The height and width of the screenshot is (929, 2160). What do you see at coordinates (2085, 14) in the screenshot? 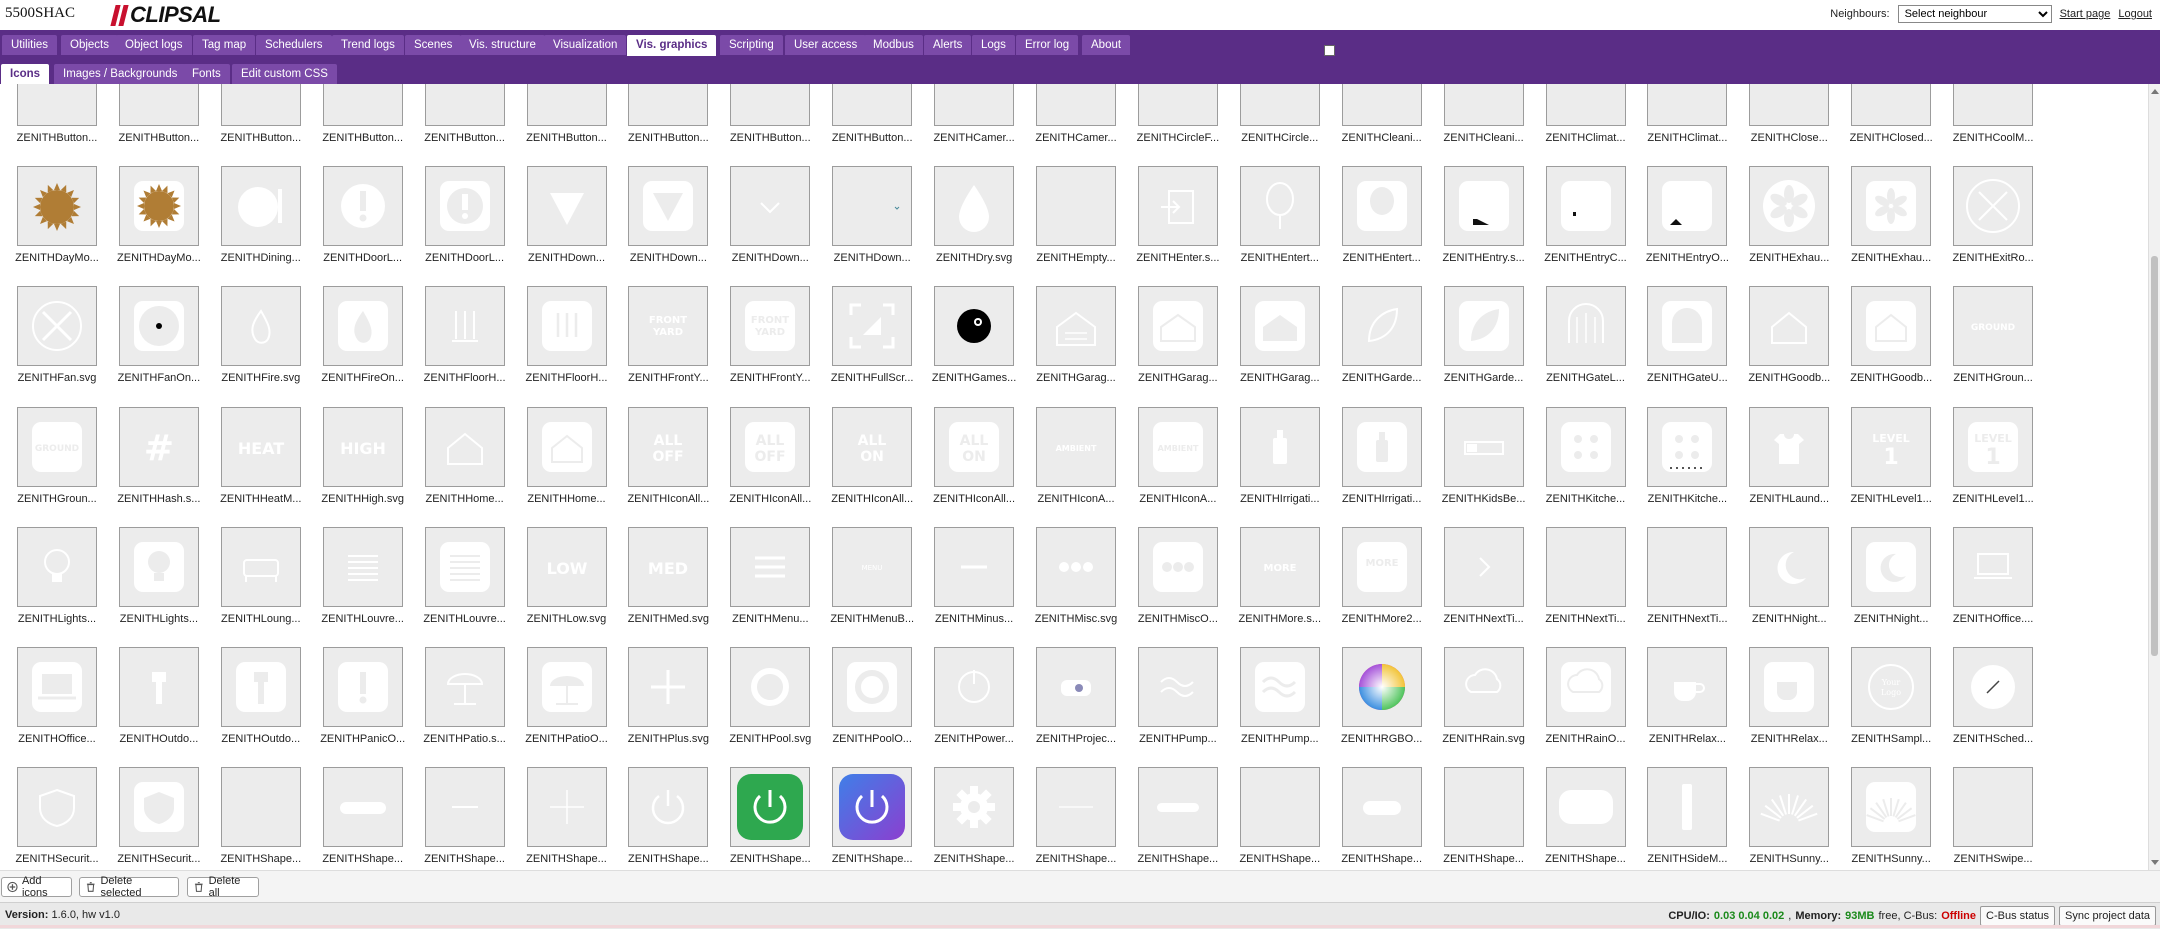
I see `start-page-link: Start page` at bounding box center [2085, 14].